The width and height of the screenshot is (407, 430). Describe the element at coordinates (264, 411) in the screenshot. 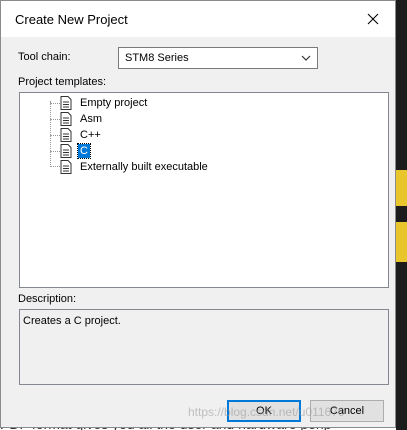

I see `ok-button: OK` at that location.